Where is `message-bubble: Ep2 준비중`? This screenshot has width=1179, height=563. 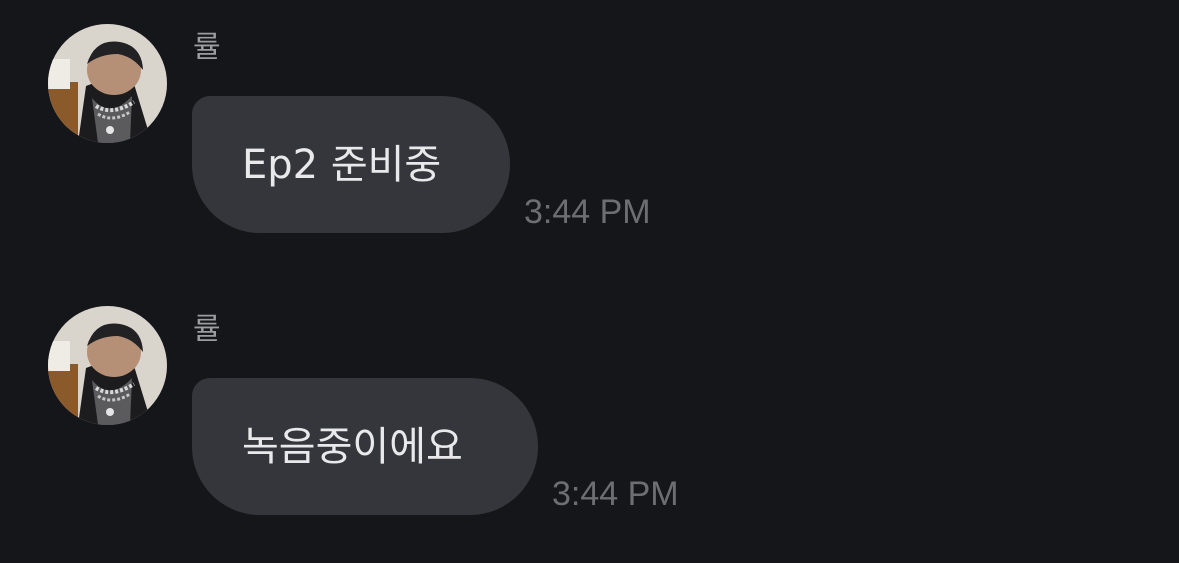 message-bubble: Ep2 준비중 is located at coordinates (351, 164).